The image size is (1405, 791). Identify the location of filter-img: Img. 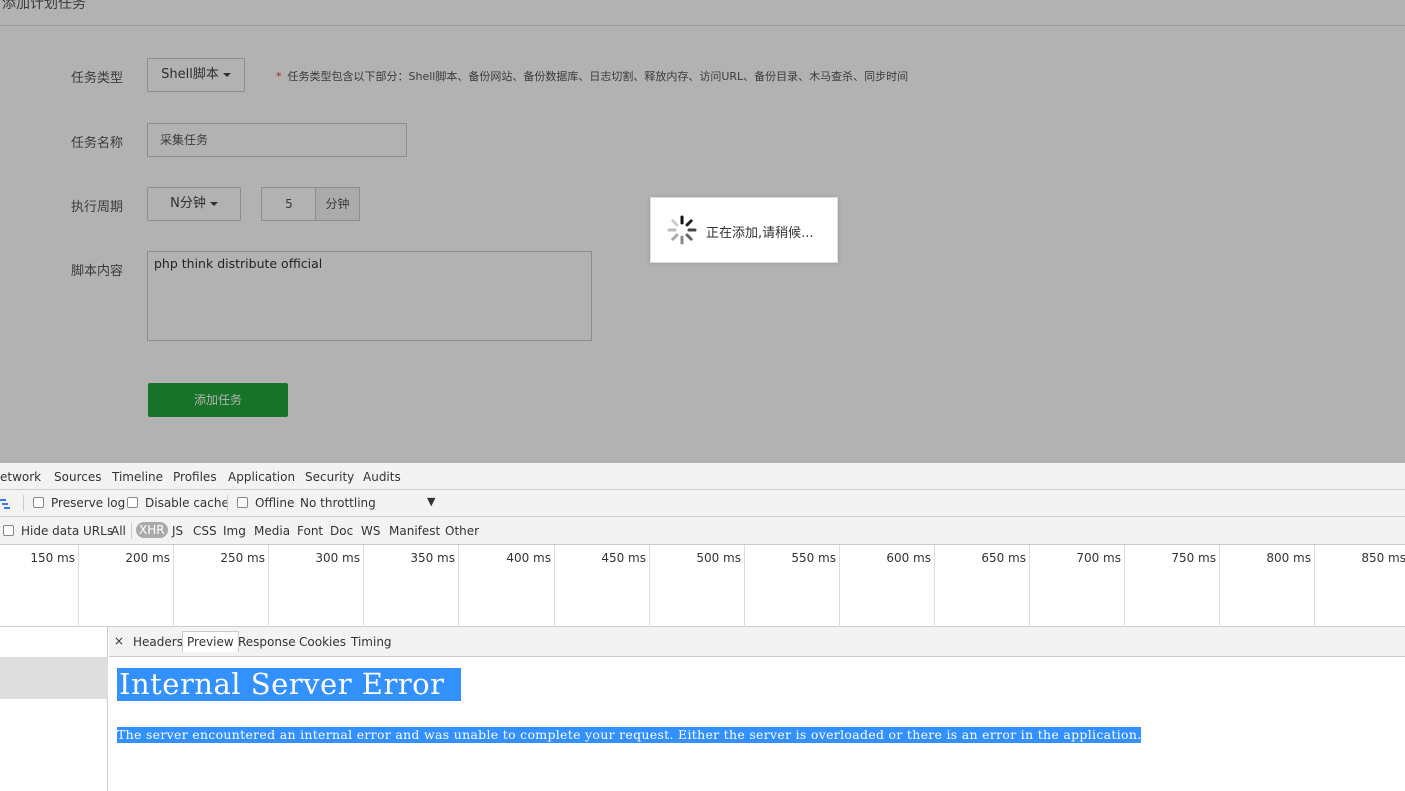
(234, 531).